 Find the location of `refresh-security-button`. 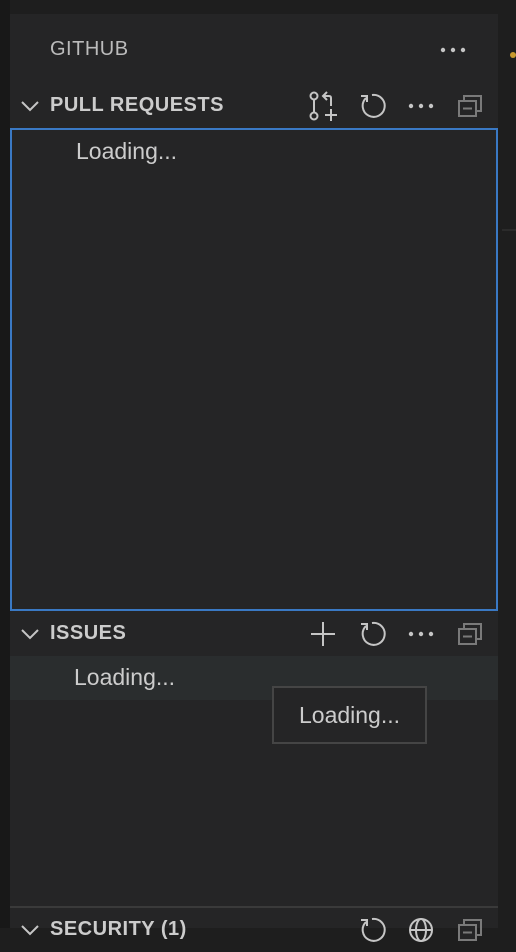

refresh-security-button is located at coordinates (372, 930).